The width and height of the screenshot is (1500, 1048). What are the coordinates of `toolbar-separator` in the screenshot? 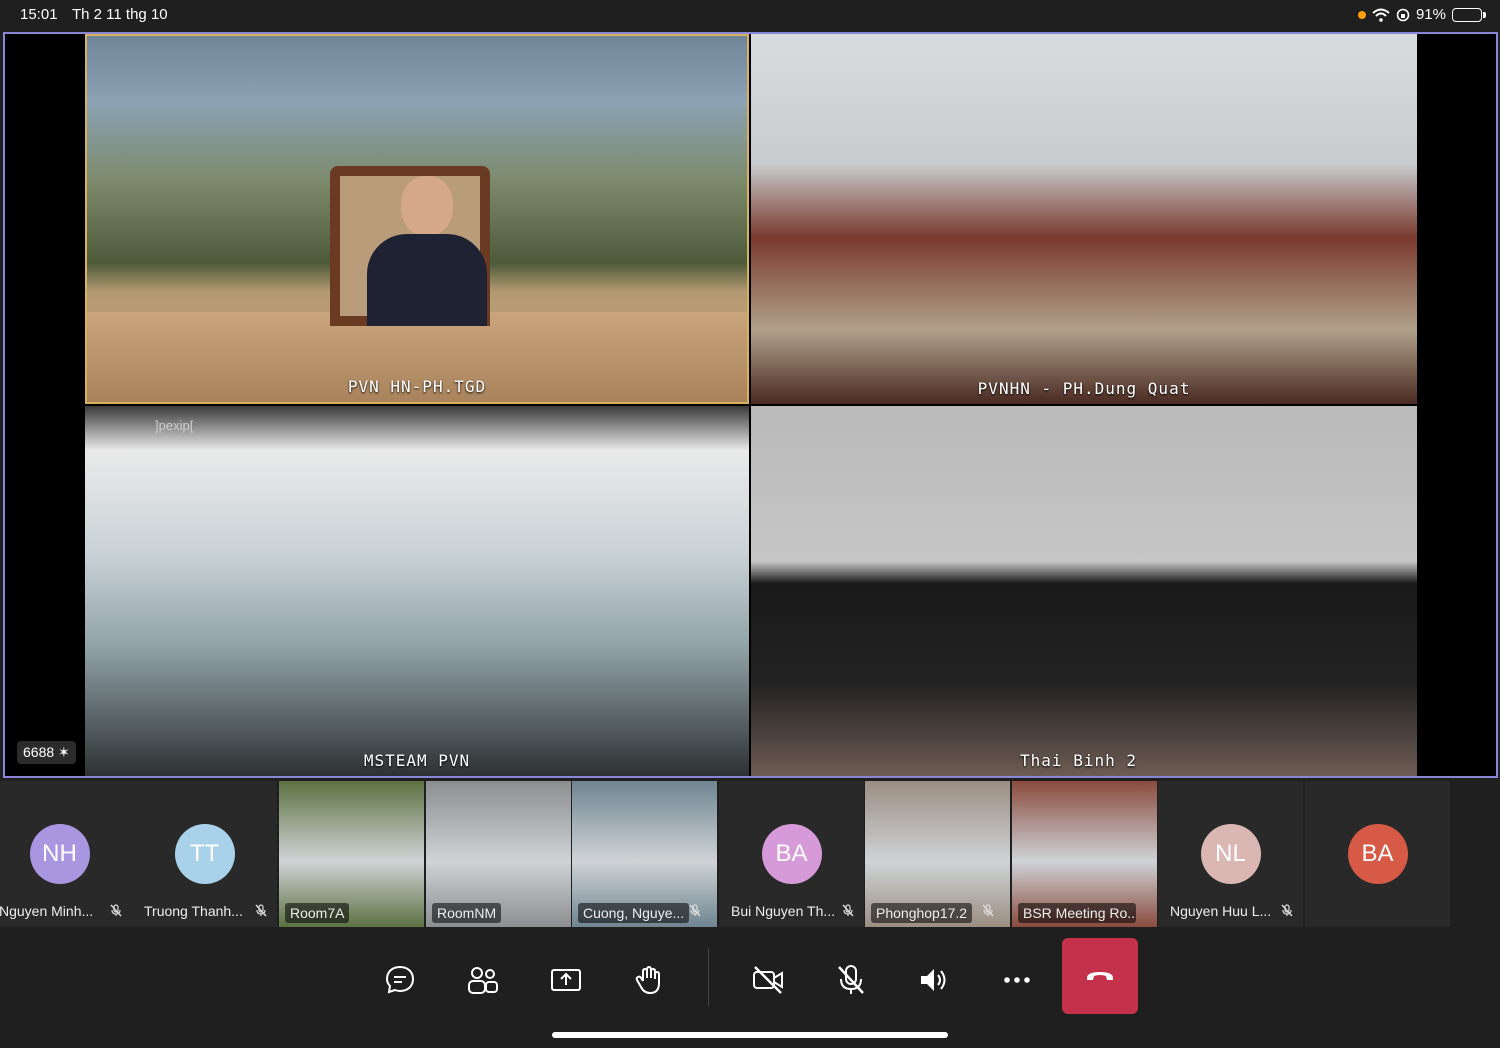 It's located at (708, 977).